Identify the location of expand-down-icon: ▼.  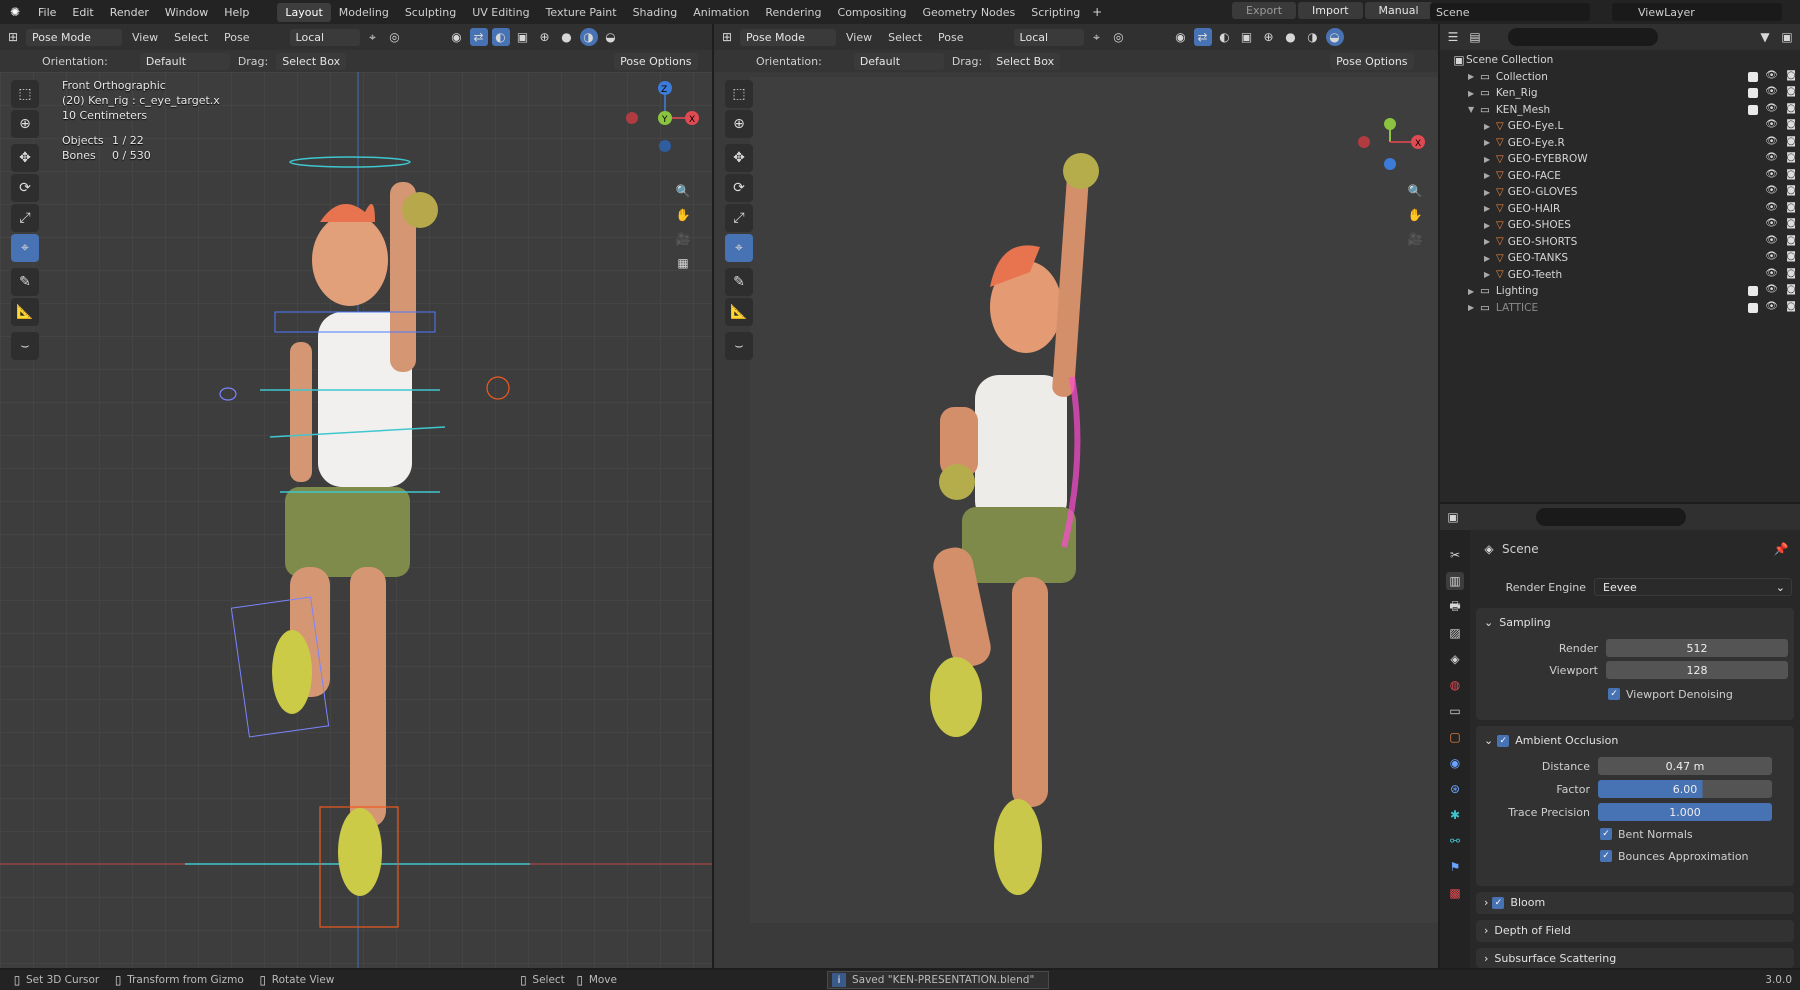
(1474, 109).